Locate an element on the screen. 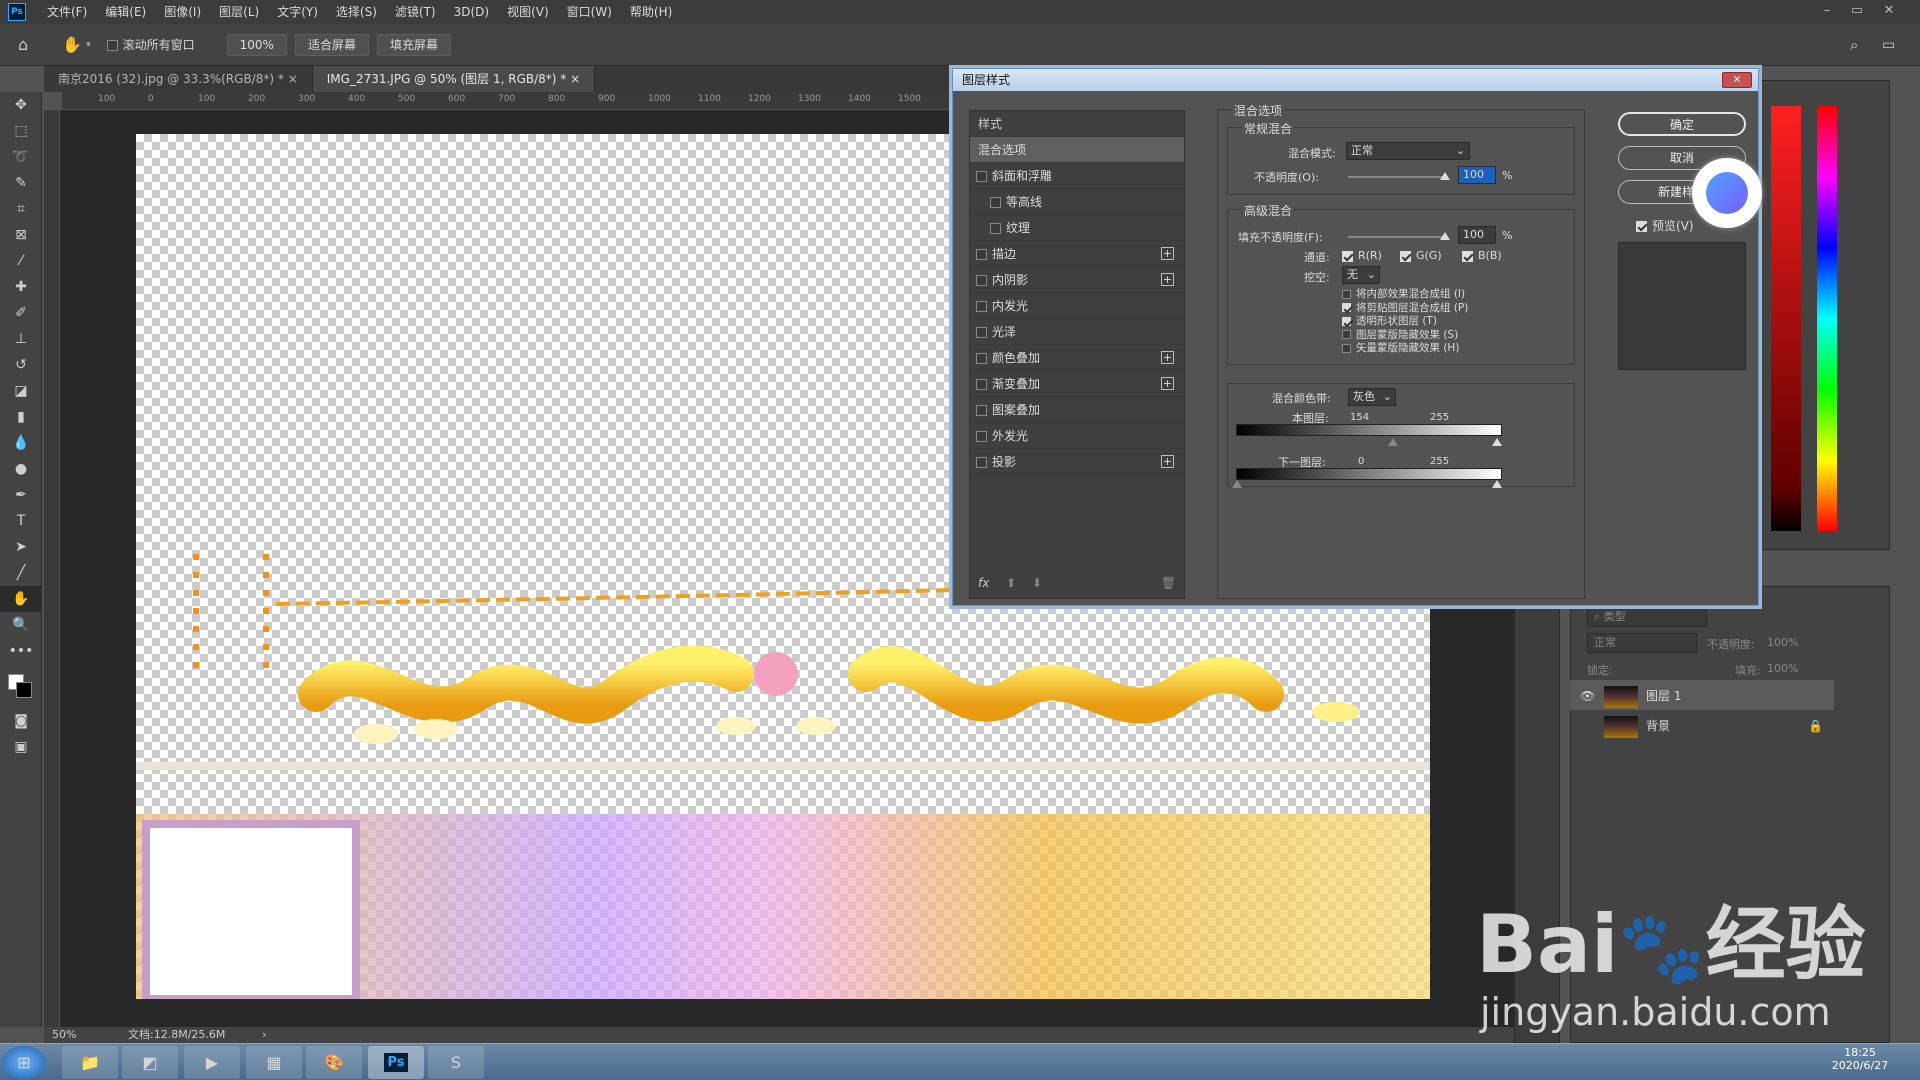 This screenshot has height=1080, width=1920. under-layer-gradient is located at coordinates (1369, 474).